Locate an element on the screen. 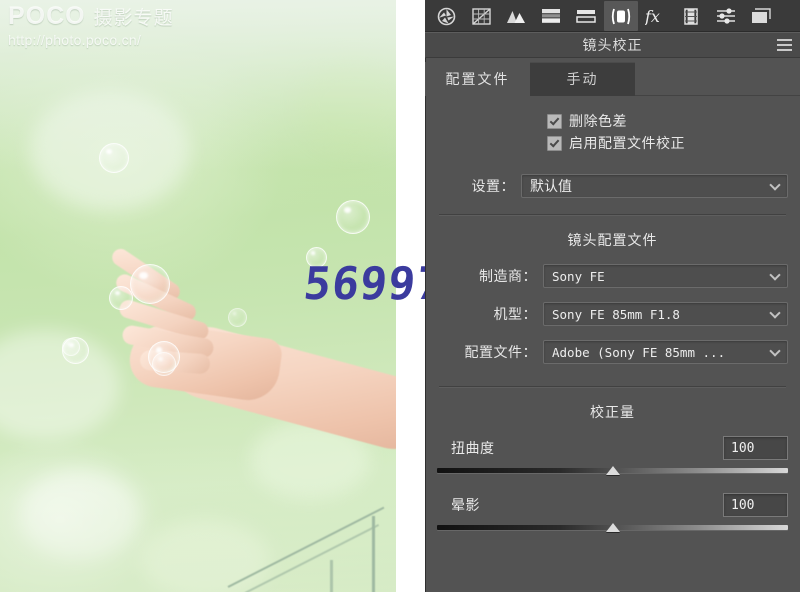 This screenshot has height=592, width=800. slider-distortion: 扭曲度 100 is located at coordinates (612, 457).